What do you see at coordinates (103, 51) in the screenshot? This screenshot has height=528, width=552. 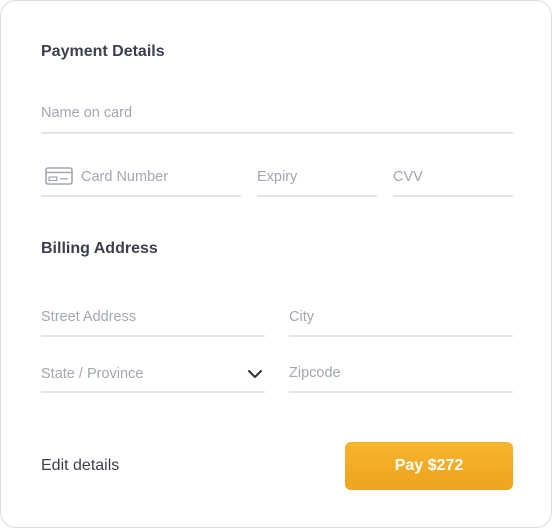 I see `payment-details-title: Payment Details` at bounding box center [103, 51].